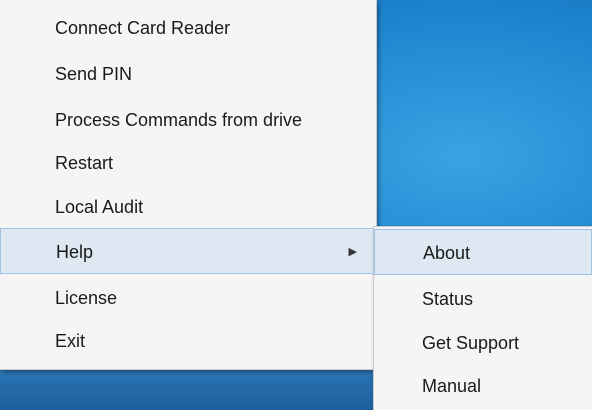  I want to click on menu-item-label: Connect Card Reader, so click(143, 28).